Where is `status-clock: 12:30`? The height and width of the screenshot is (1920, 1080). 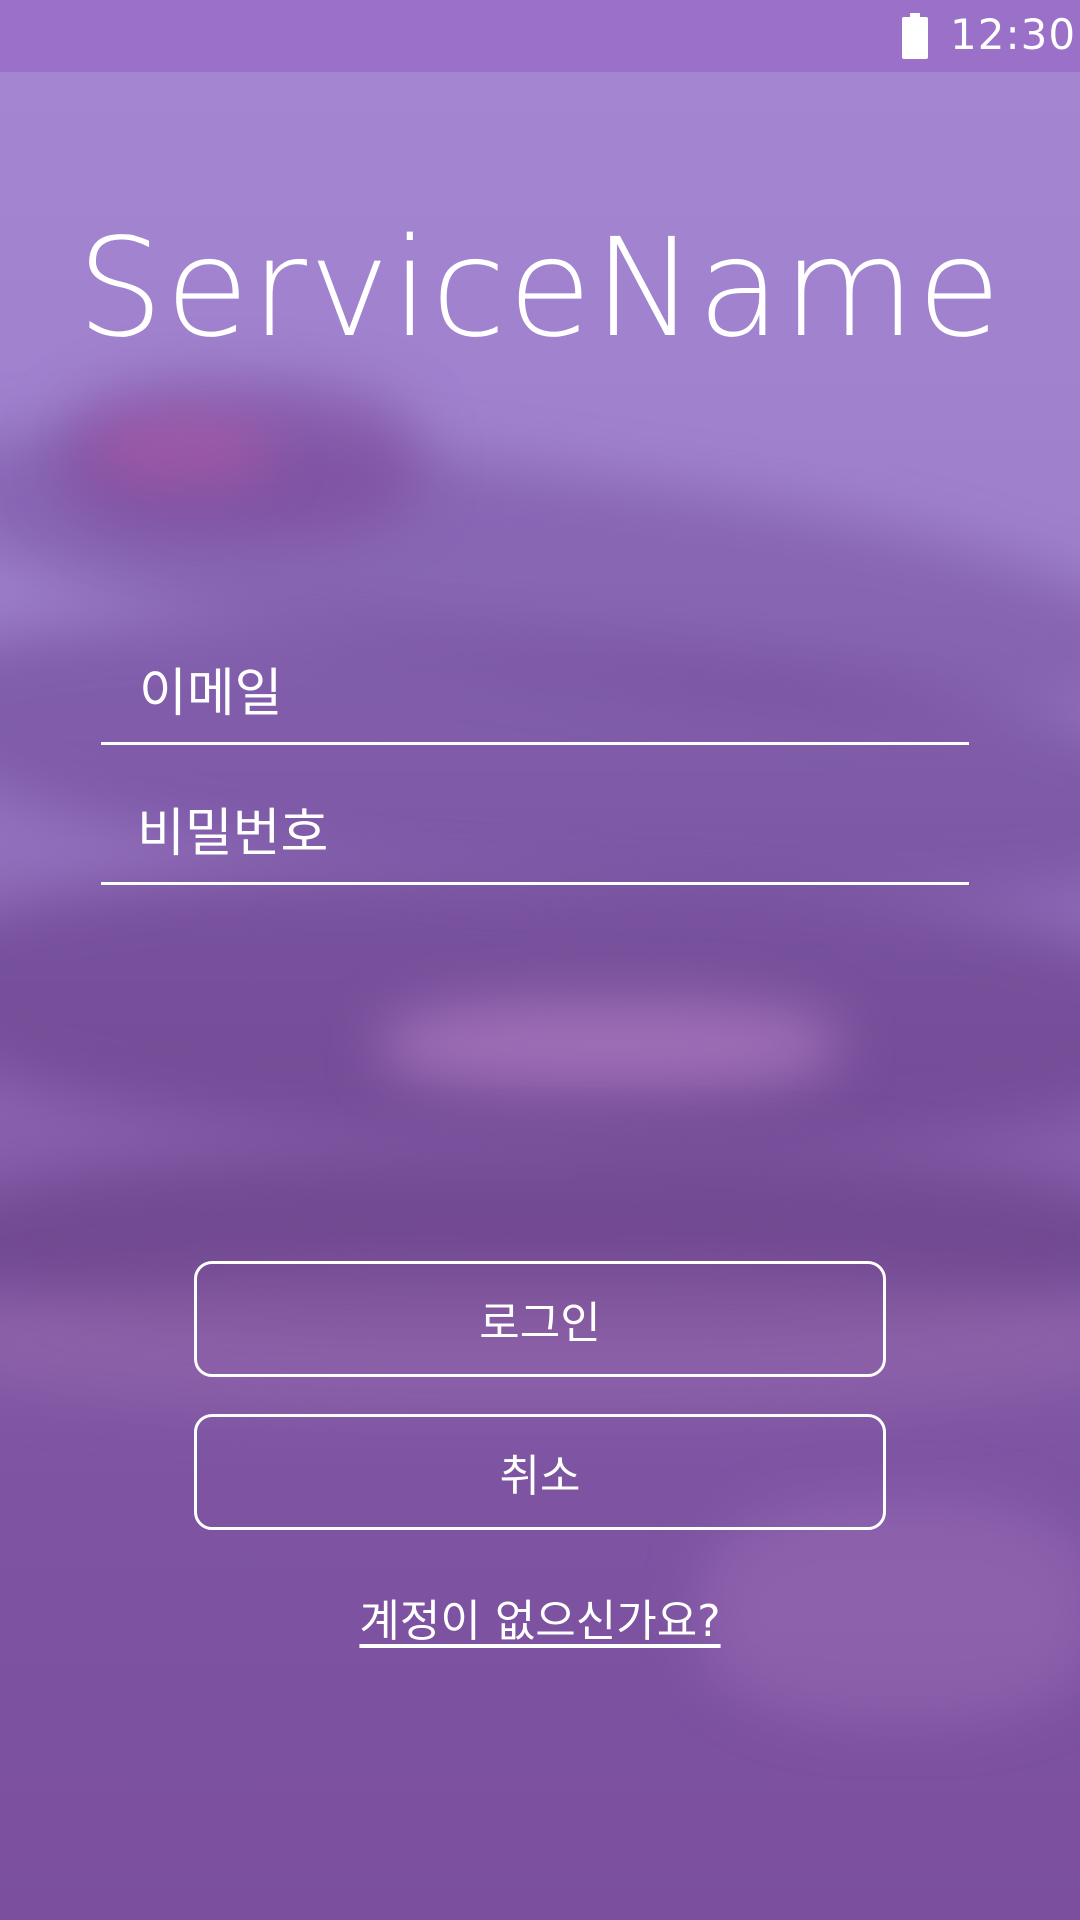
status-clock: 12:30 is located at coordinates (1013, 34).